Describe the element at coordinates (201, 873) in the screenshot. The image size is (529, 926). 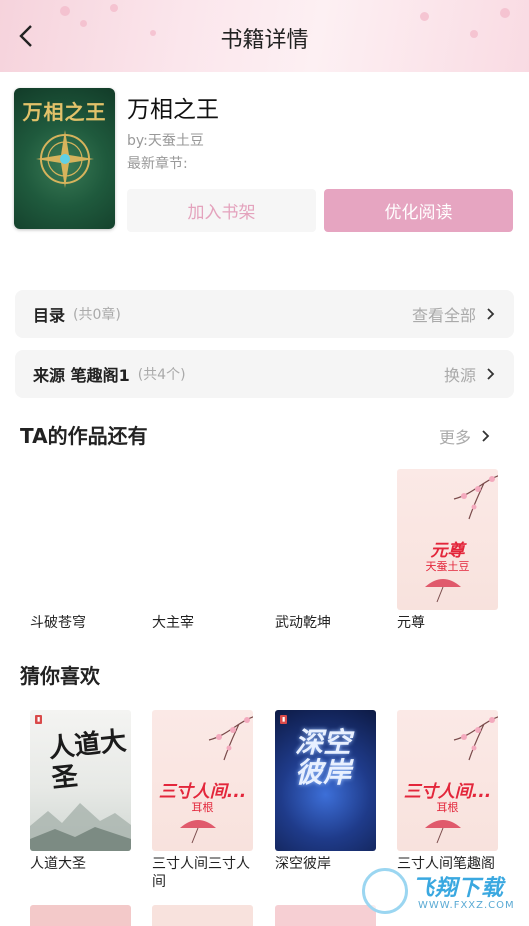
I see `book-name: 三寸人间三寸人间` at that location.